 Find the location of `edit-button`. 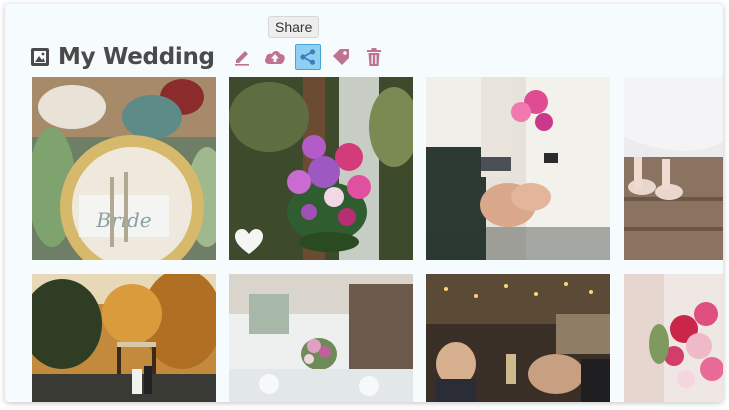

edit-button is located at coordinates (242, 57).